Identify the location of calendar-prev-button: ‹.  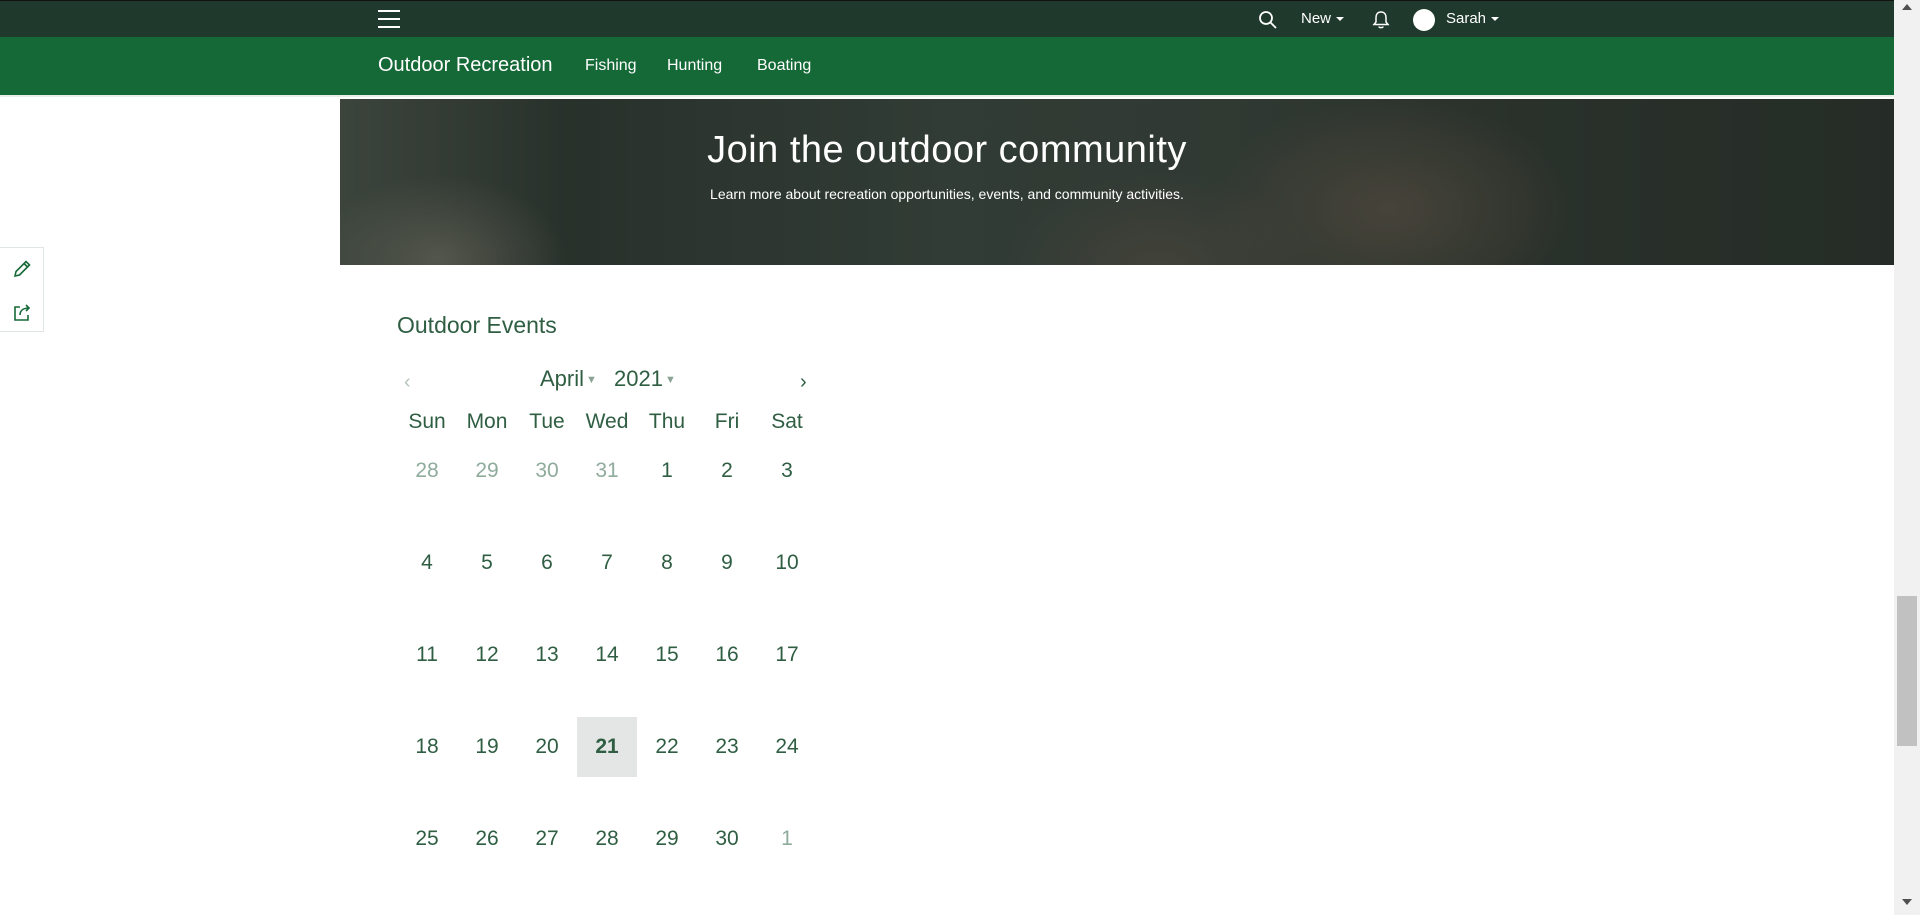
(407, 382).